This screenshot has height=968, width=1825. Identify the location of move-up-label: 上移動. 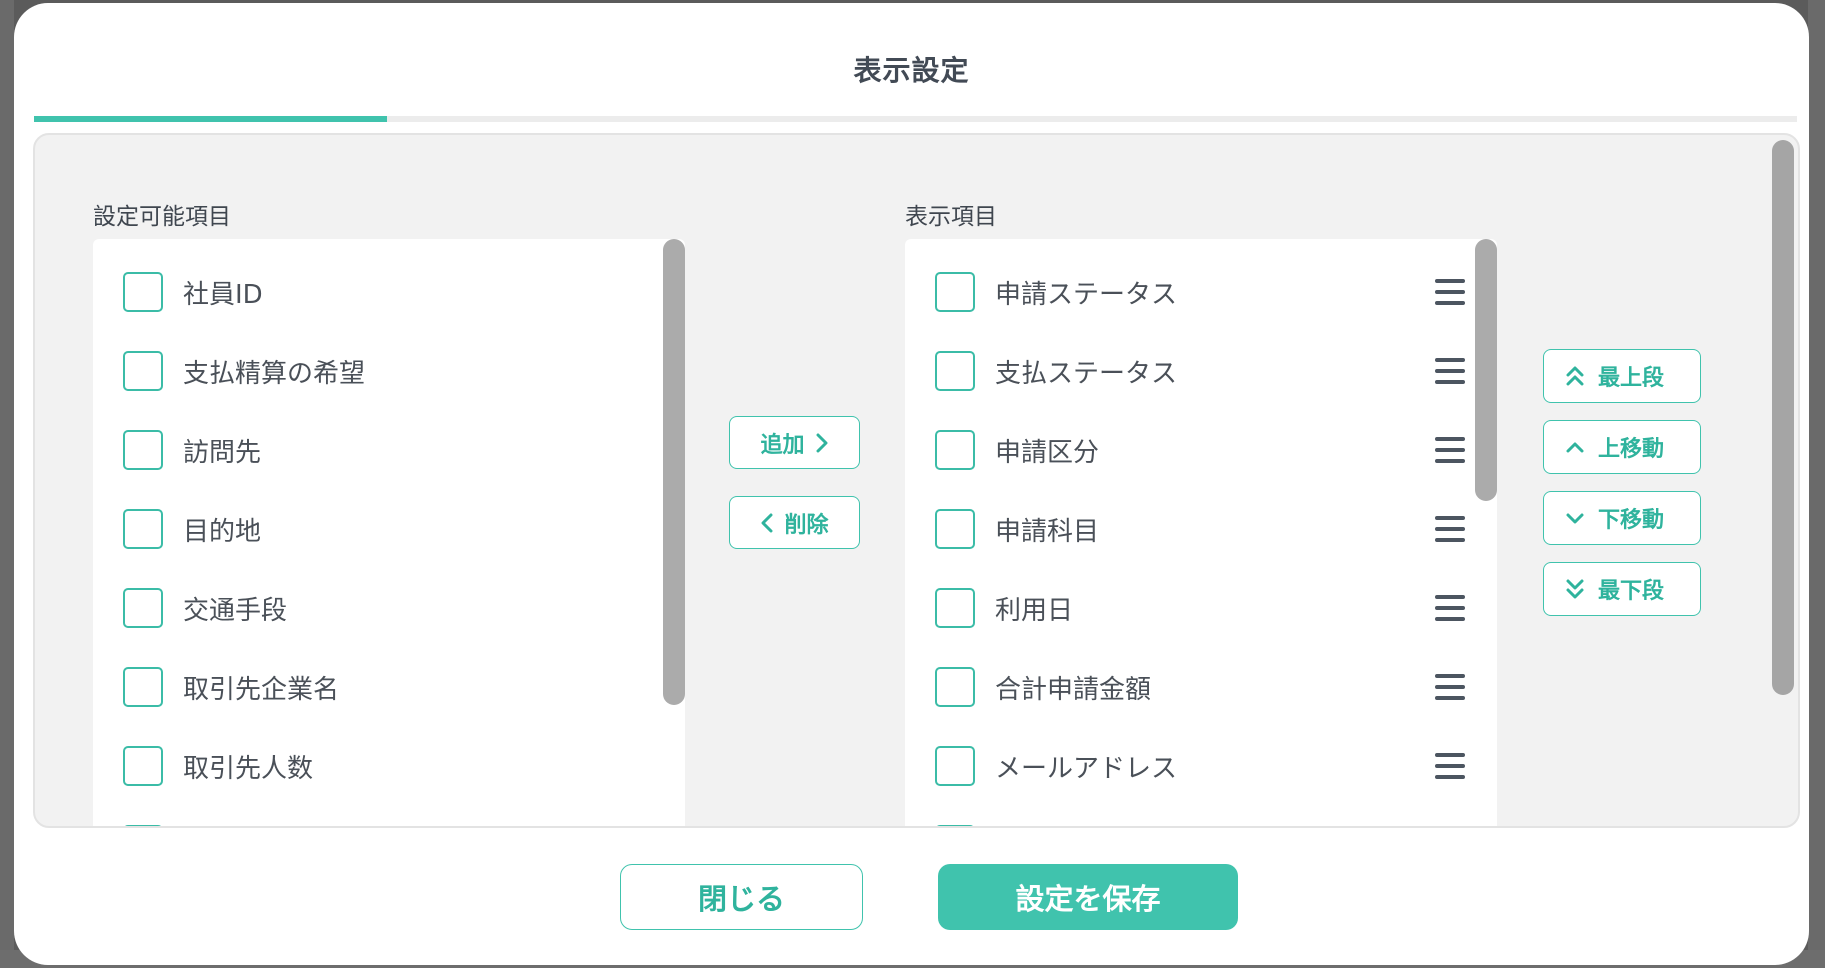
(1631, 449).